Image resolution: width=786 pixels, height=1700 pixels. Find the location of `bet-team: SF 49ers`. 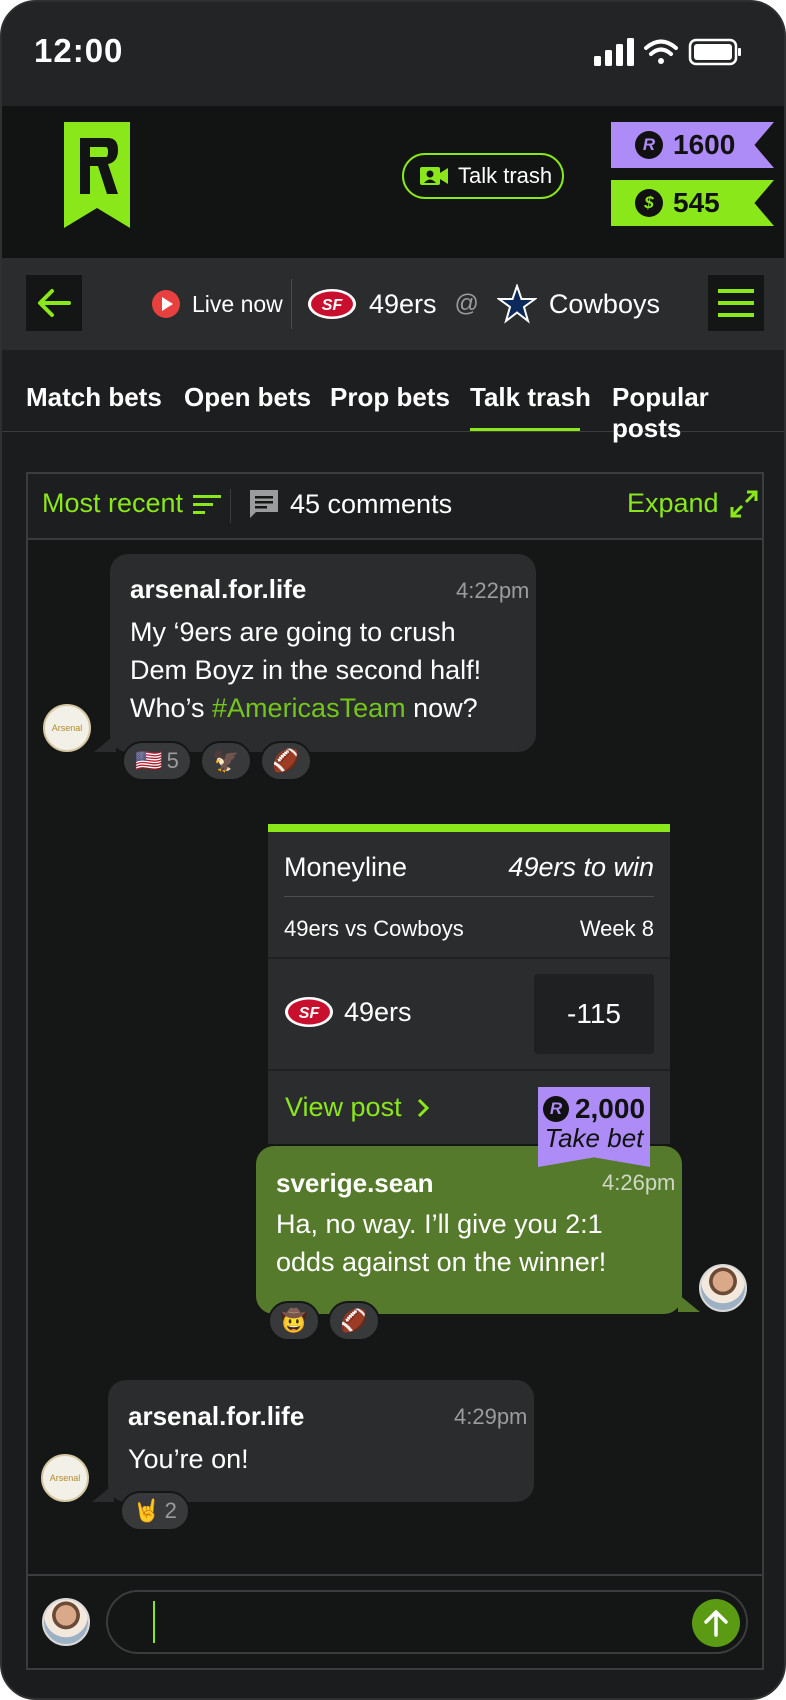

bet-team: SF 49ers is located at coordinates (348, 1012).